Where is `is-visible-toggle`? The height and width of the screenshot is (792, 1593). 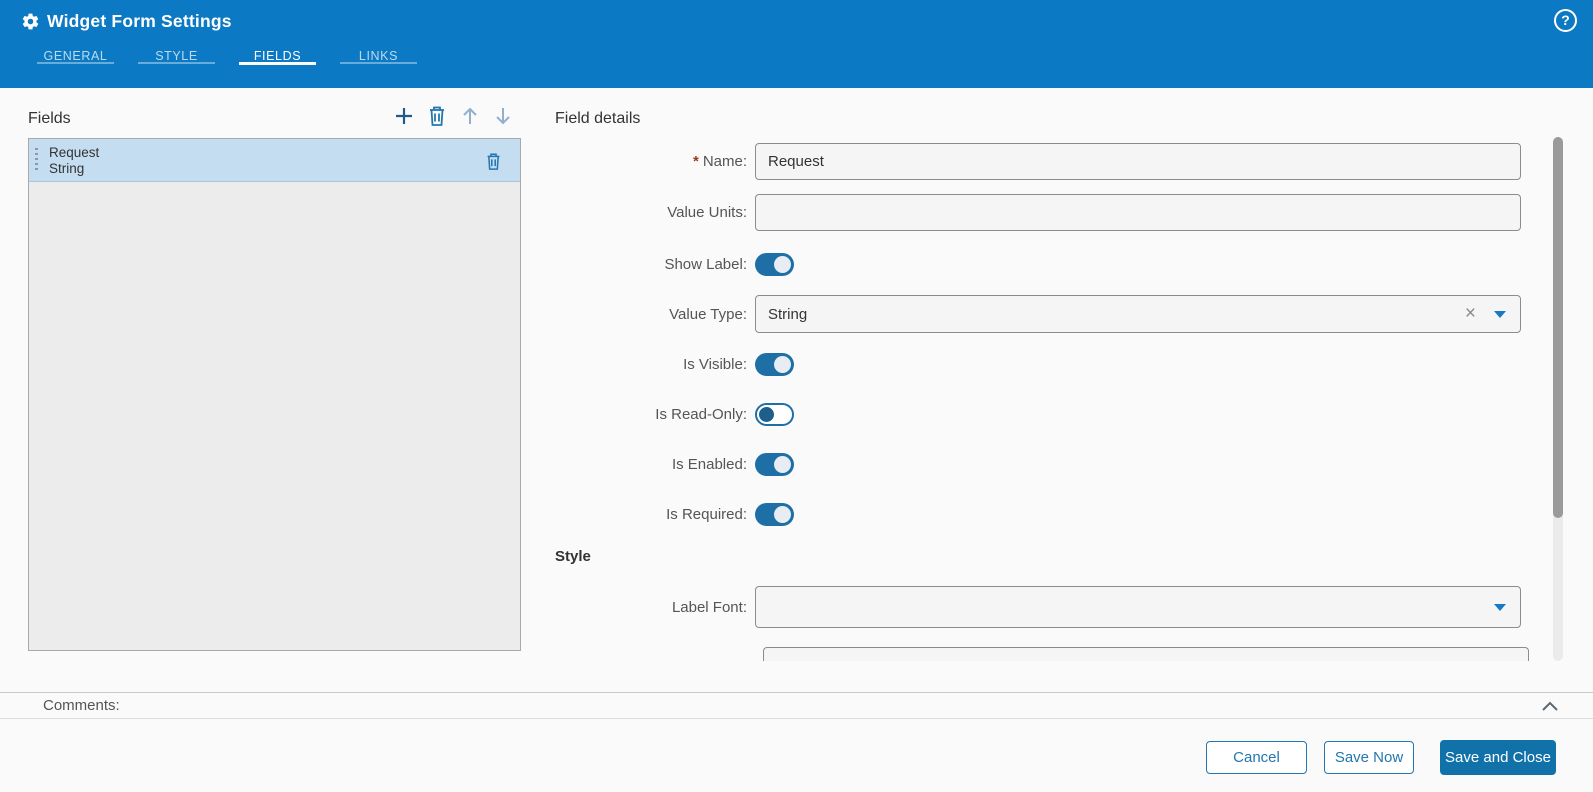 is-visible-toggle is located at coordinates (774, 364).